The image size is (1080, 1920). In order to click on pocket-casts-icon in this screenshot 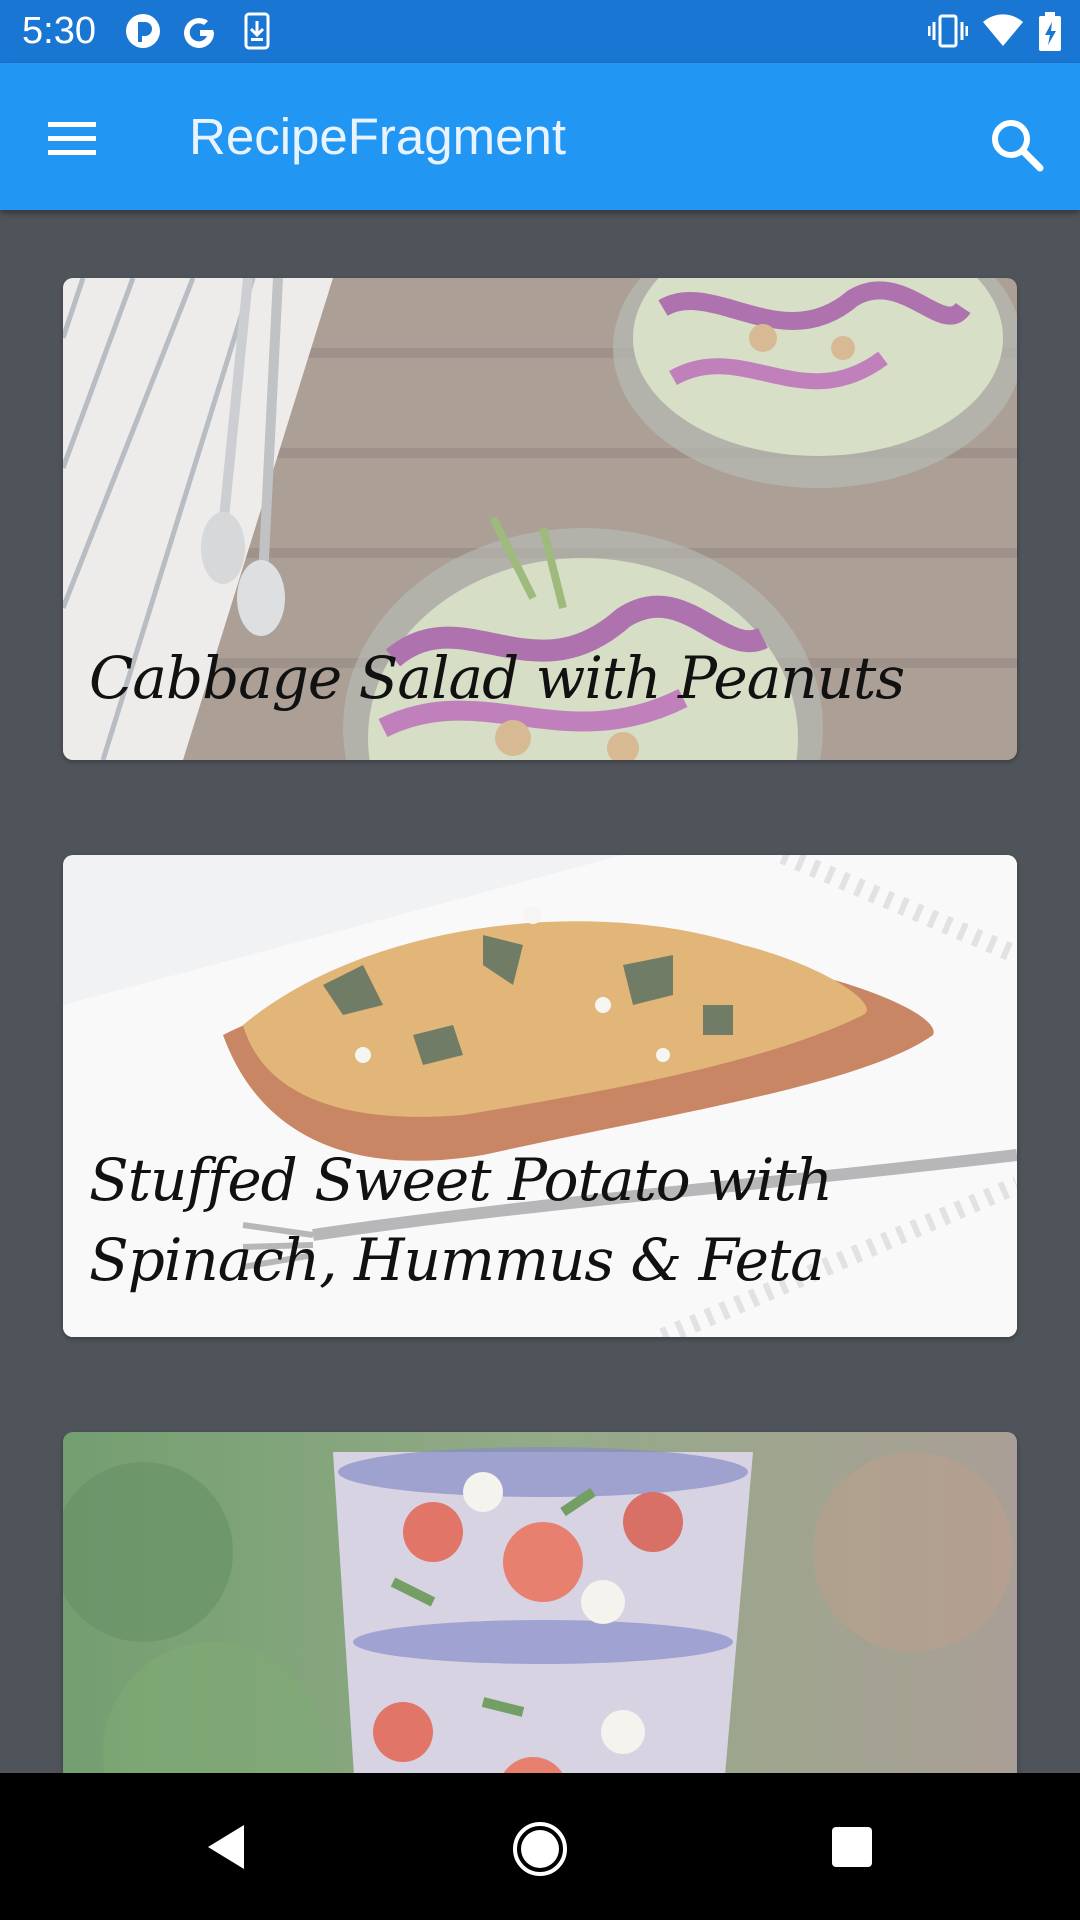, I will do `click(143, 31)`.